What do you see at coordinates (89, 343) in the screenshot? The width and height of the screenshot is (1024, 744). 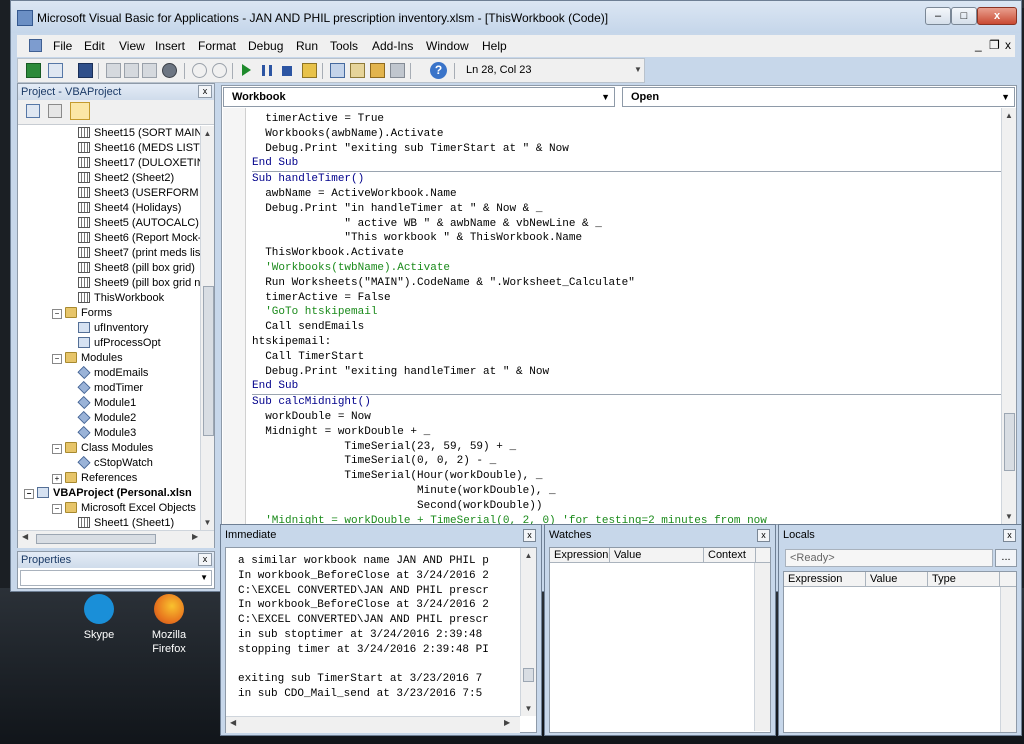 I see `tree-item: ufProcessOpt` at bounding box center [89, 343].